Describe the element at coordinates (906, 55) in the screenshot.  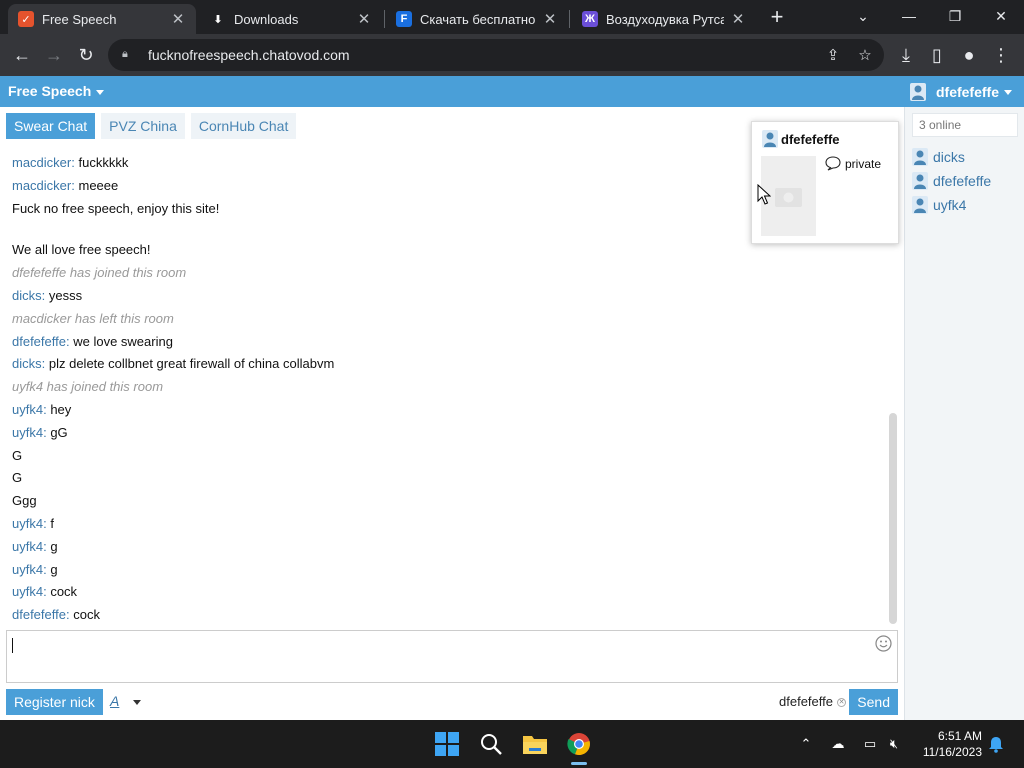
I see `downloads-icon: ⤓` at that location.